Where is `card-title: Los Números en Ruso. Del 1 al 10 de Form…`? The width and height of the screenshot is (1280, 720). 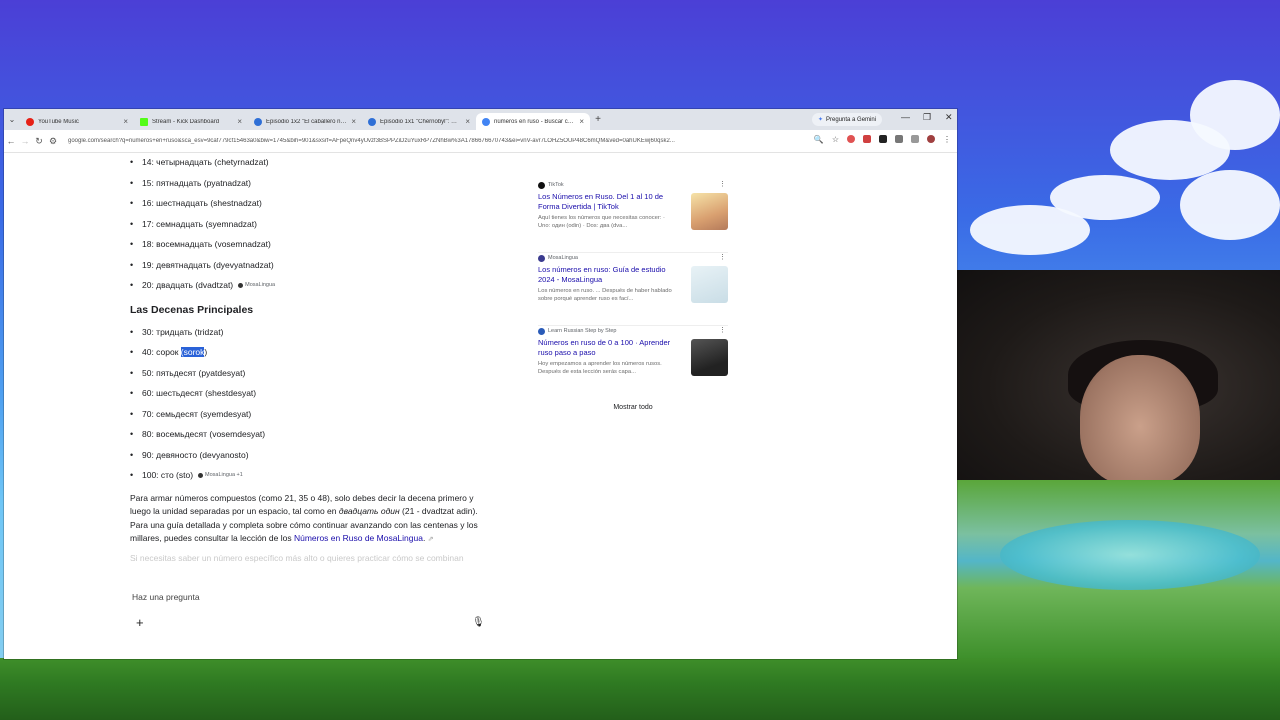
card-title: Los Números en Ruso. Del 1 al 10 de Form… is located at coordinates (608, 202).